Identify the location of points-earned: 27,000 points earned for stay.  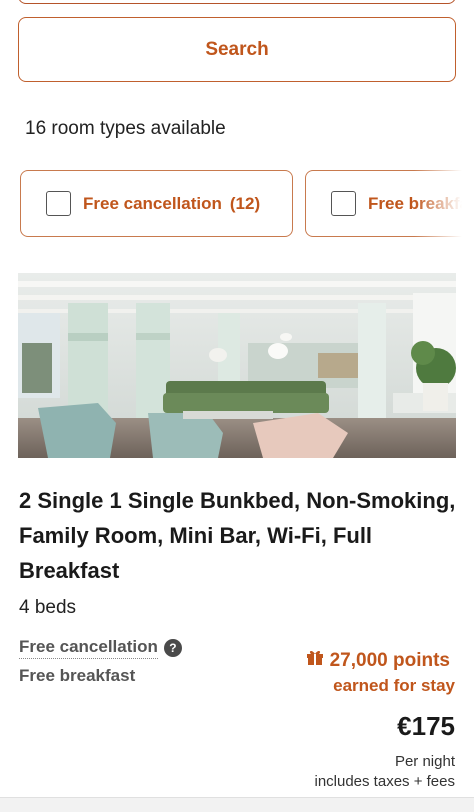
(380, 673).